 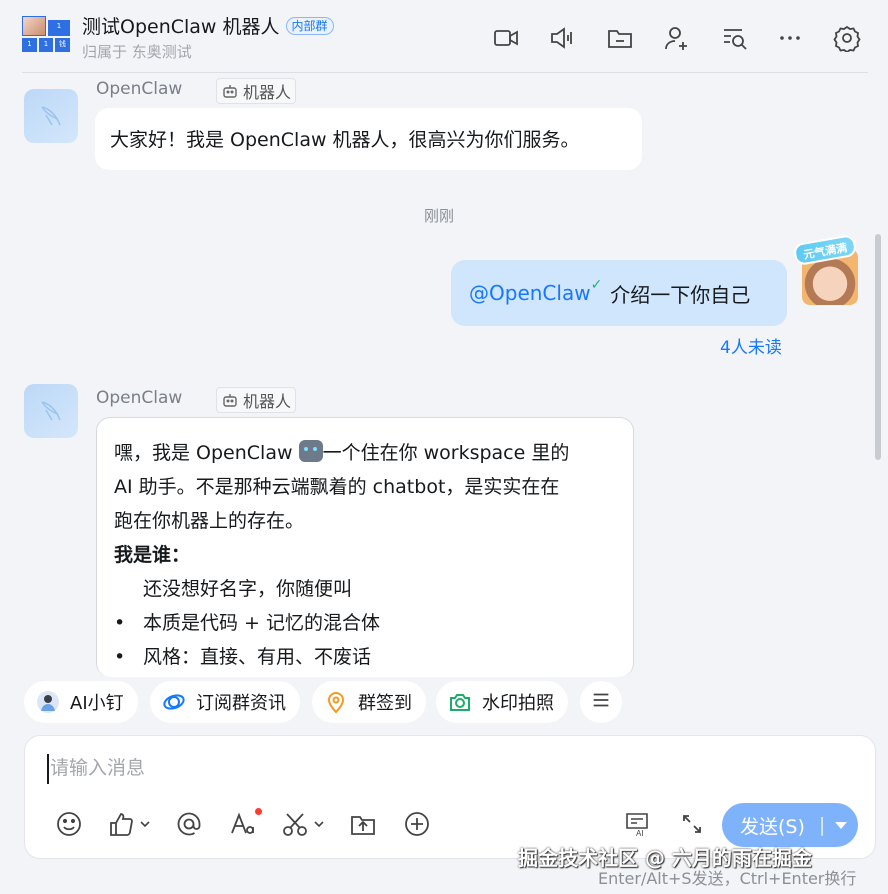 I want to click on mention-link: @OpenClaw, so click(x=530, y=293).